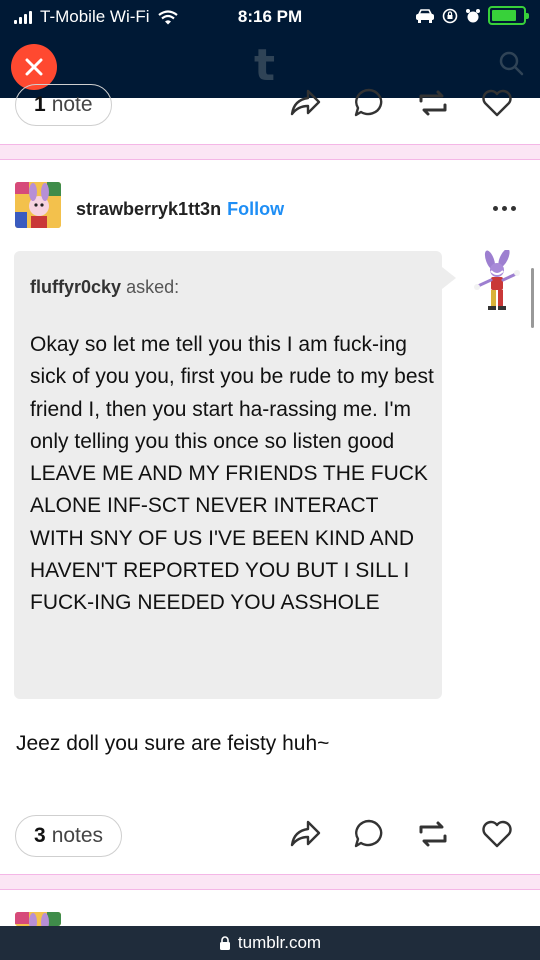 This screenshot has height=960, width=540. What do you see at coordinates (148, 209) in the screenshot?
I see `username-link: strawberryk1tt3n` at bounding box center [148, 209].